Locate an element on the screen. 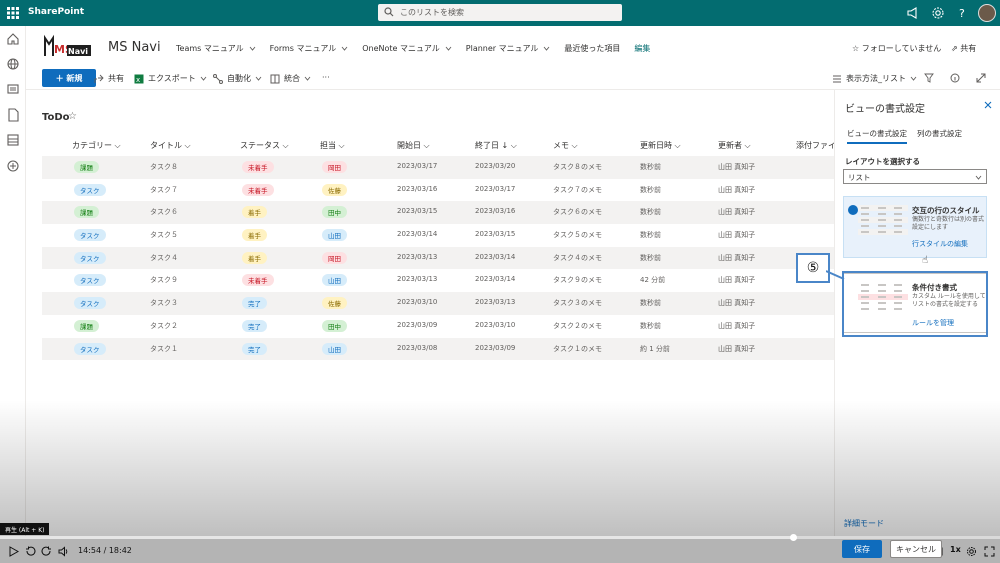 This screenshot has width=1000, height=563. cell-title: タスク３ is located at coordinates (164, 303).